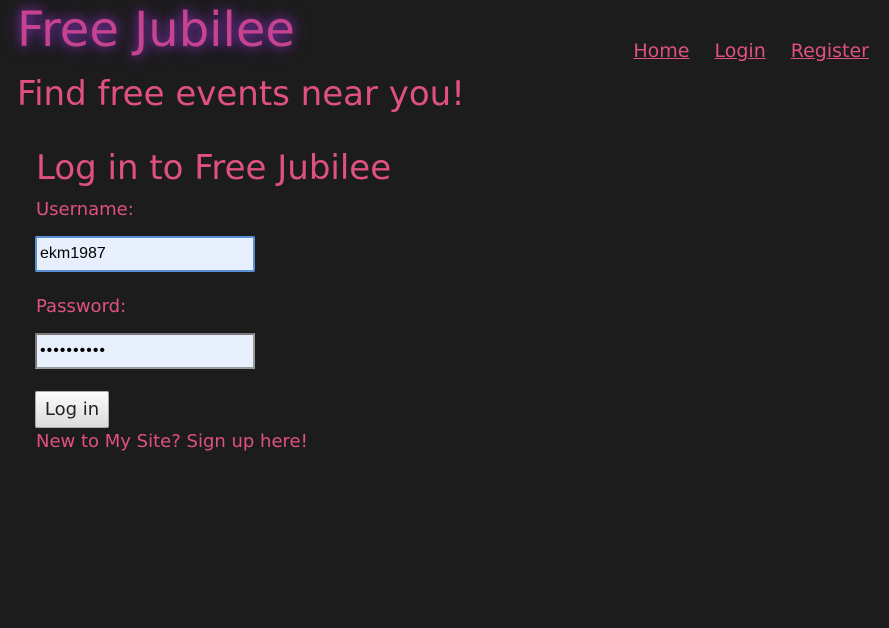 The height and width of the screenshot is (628, 889). What do you see at coordinates (214, 168) in the screenshot?
I see `login-heading: Log in to Free Jubilee` at bounding box center [214, 168].